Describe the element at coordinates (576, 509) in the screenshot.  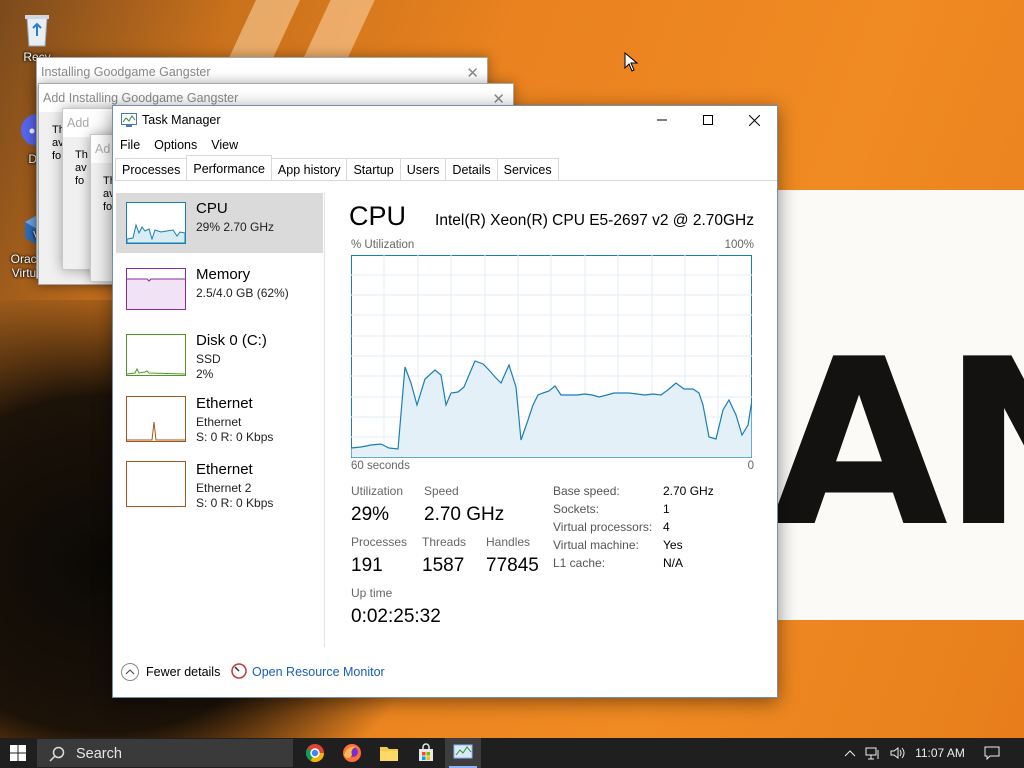
I see `spec-key: Sockets:` at that location.